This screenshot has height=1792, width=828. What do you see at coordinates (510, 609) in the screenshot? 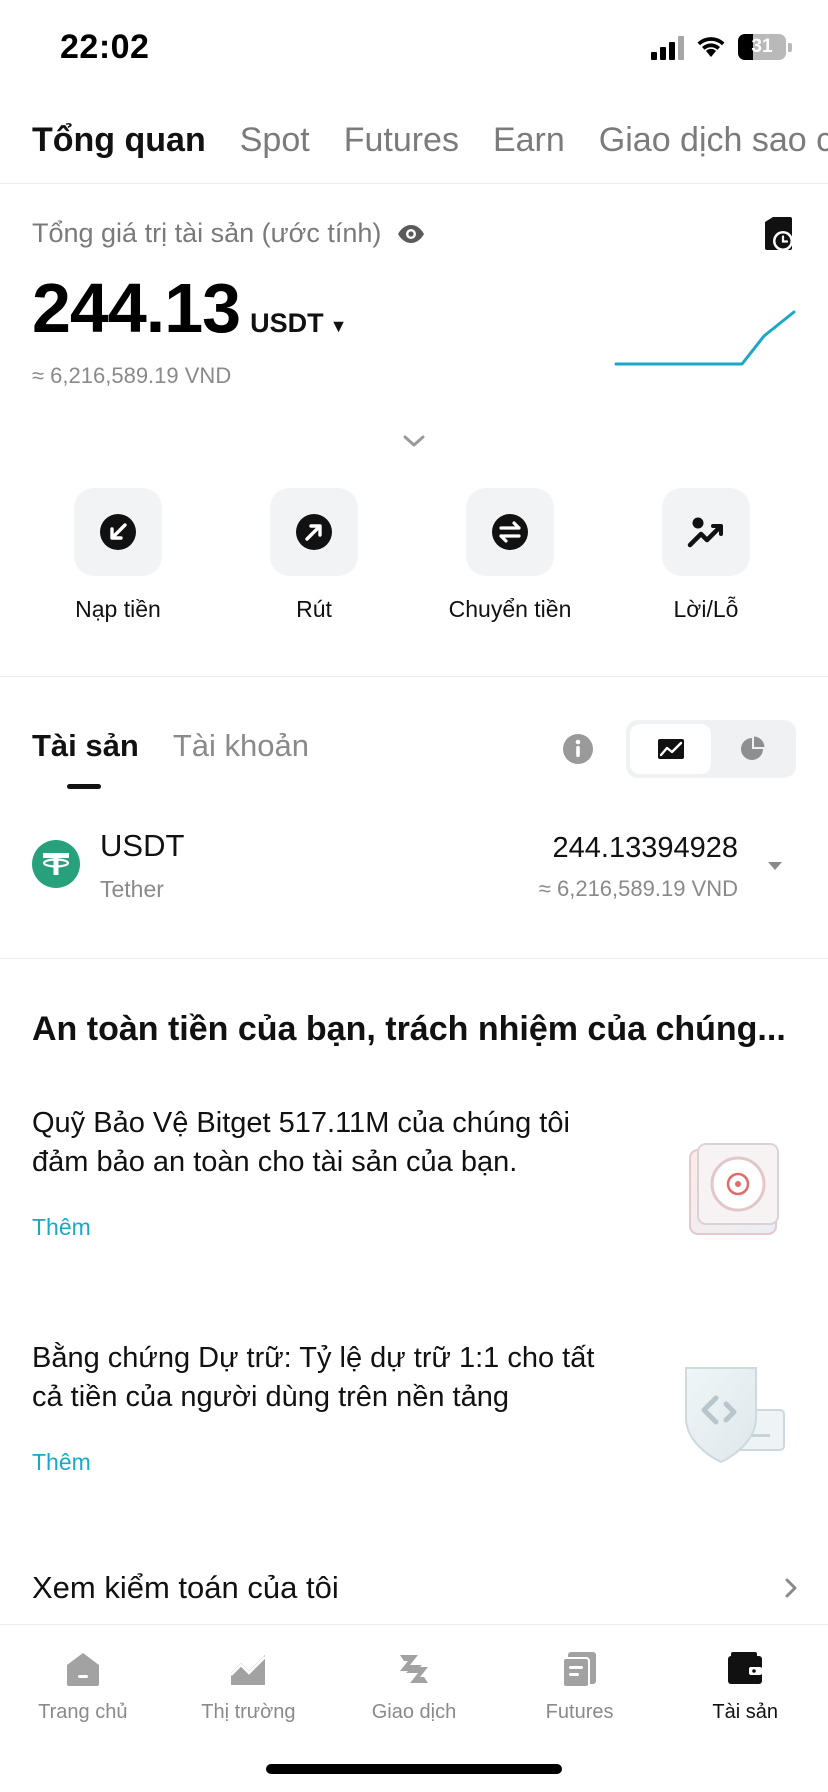
I see `transfer-label: Chuyển tiền` at bounding box center [510, 609].